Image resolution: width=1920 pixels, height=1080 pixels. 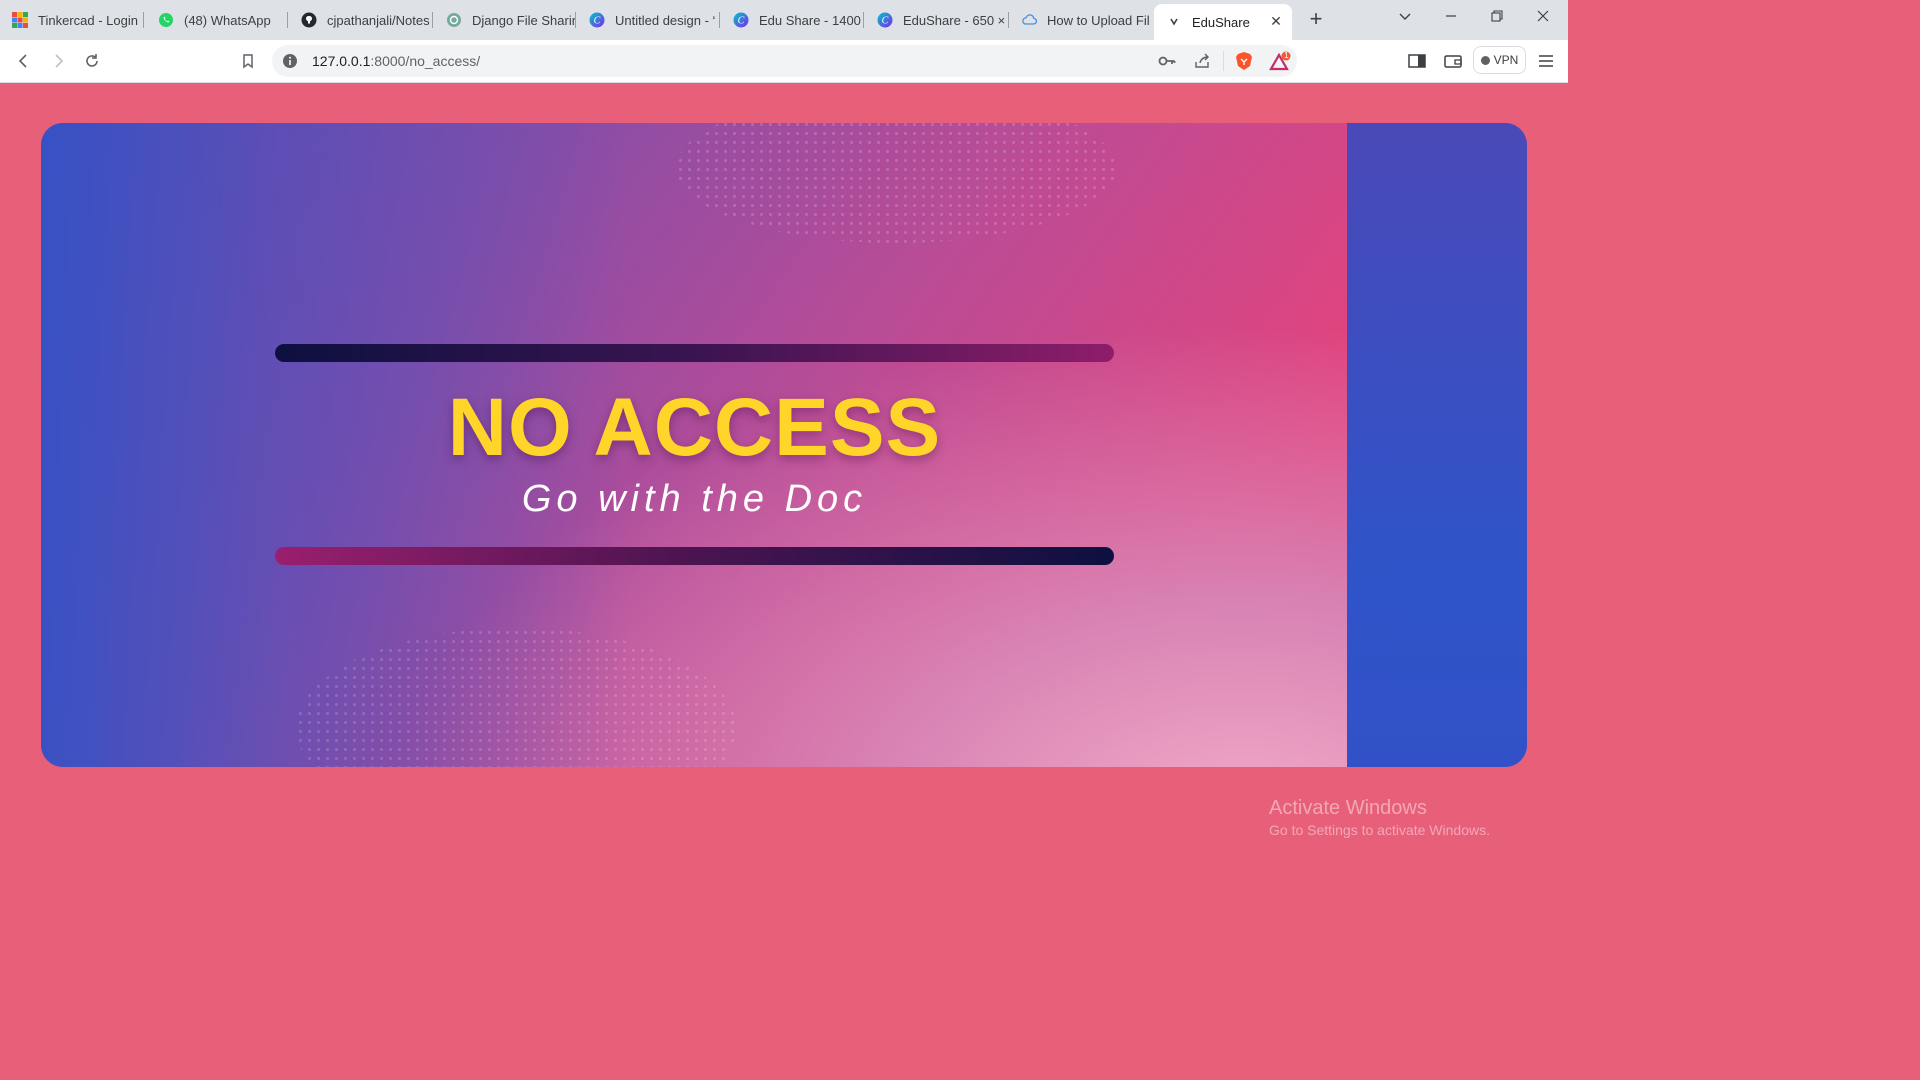 What do you see at coordinates (1223, 61) in the screenshot?
I see `omnibox-divider` at bounding box center [1223, 61].